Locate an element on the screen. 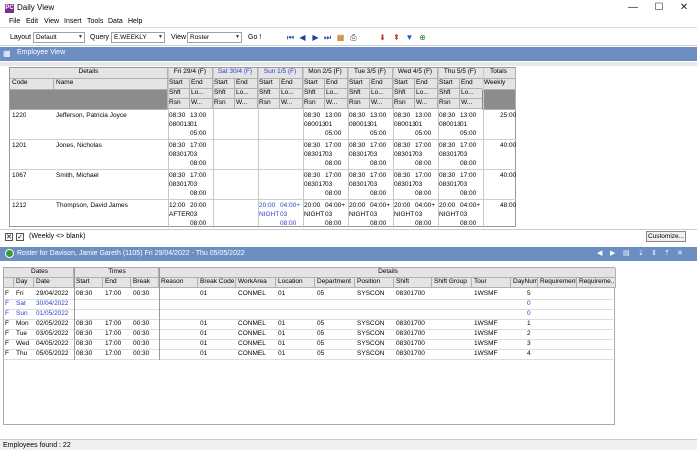 The image size is (697, 450). shift-cell: 05:00 is located at coordinates (333, 133).